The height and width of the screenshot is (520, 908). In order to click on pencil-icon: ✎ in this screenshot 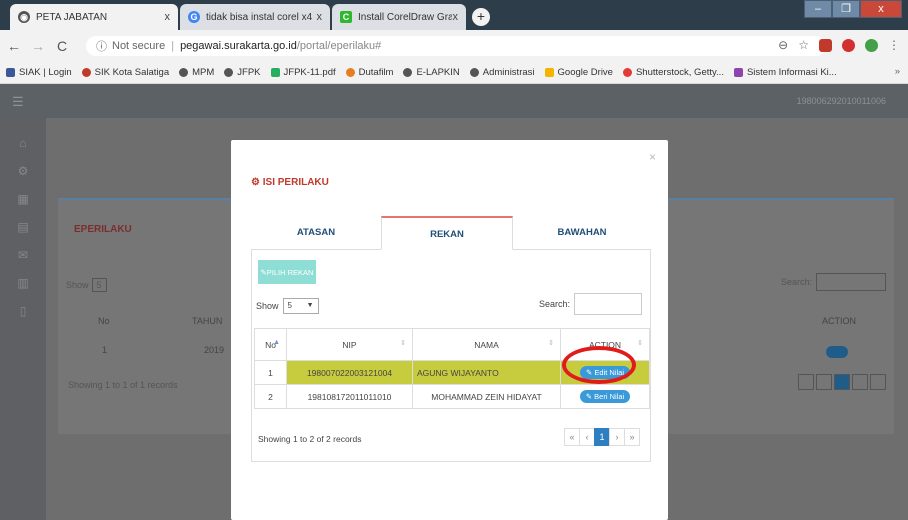, I will do `click(590, 396)`.